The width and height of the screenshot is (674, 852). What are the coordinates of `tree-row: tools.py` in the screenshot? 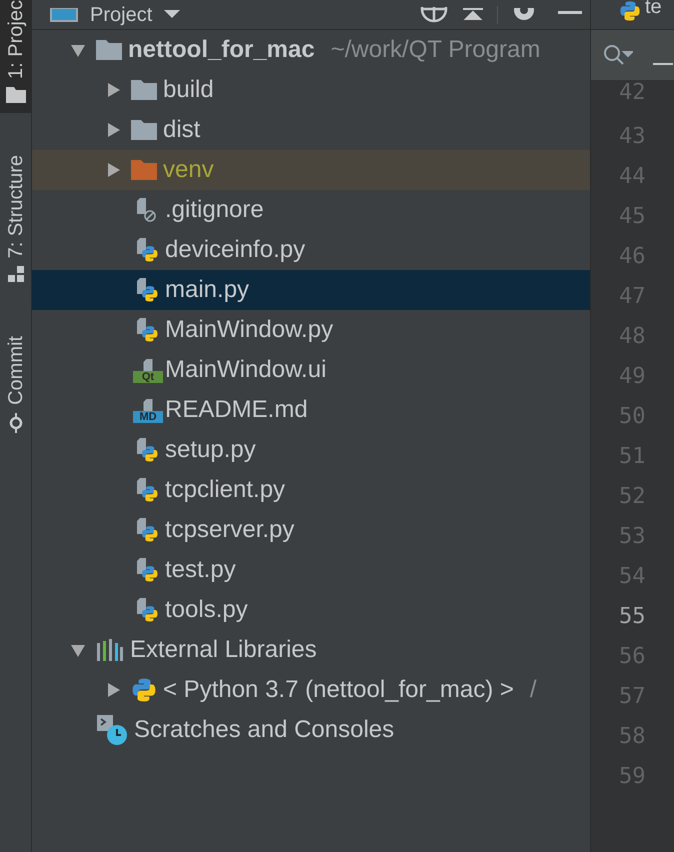 It's located at (311, 610).